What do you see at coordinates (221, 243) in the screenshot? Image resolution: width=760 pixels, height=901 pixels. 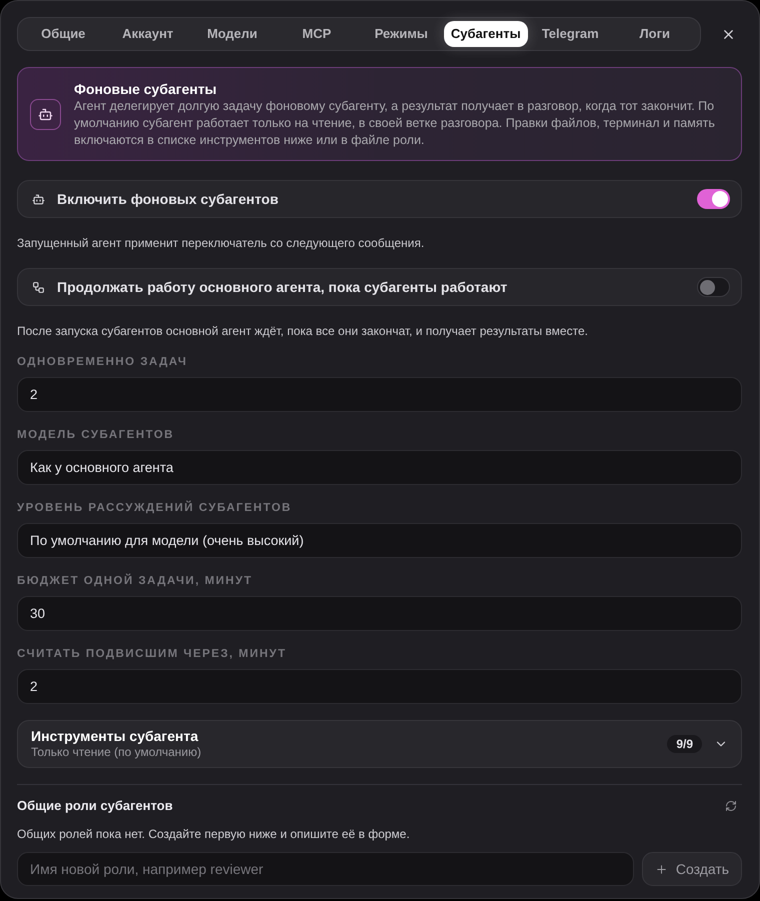 I see `setting-note: Запущенный агент применит переключатель со следующего сообщения.` at bounding box center [221, 243].